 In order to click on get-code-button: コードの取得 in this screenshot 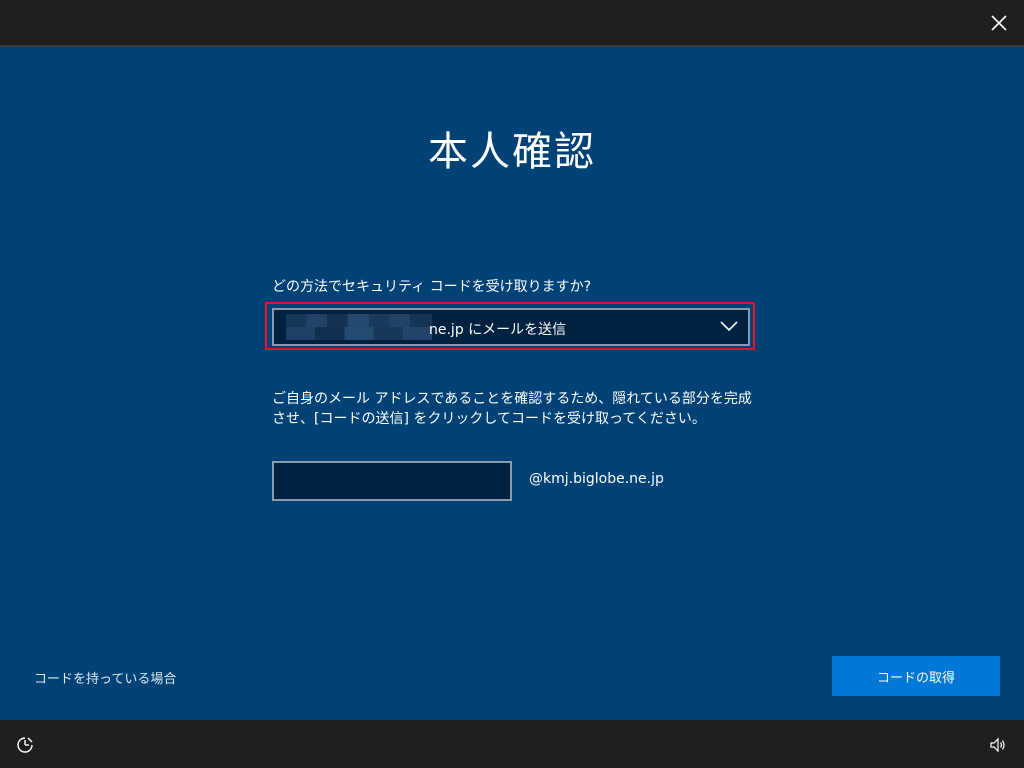, I will do `click(916, 676)`.